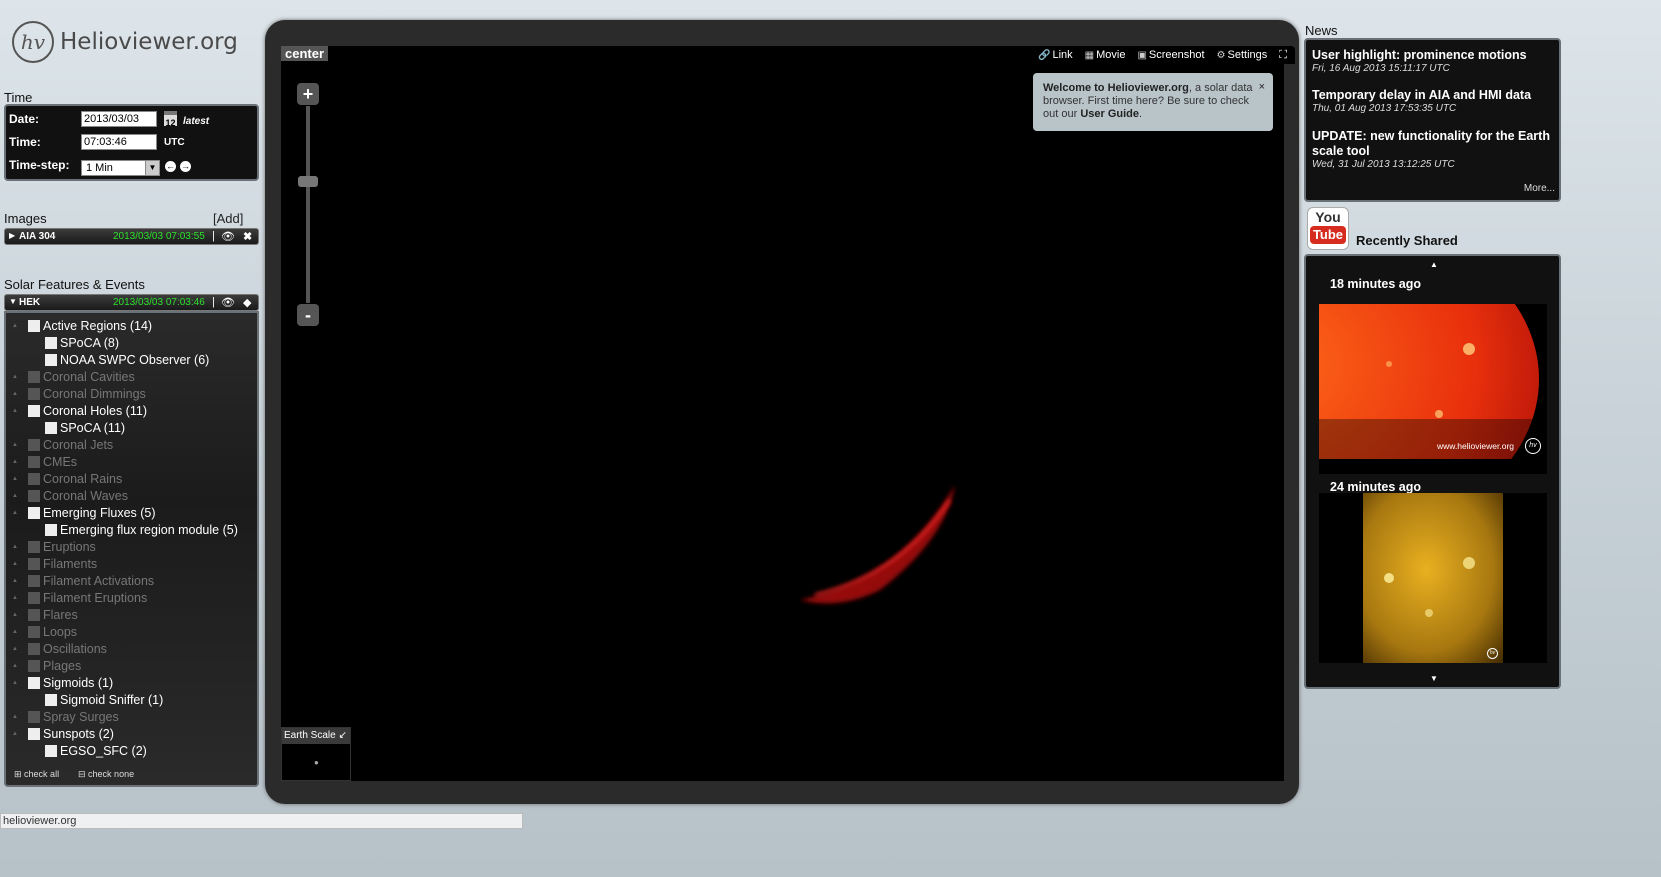  What do you see at coordinates (83, 580) in the screenshot?
I see `feature-tree-item: ▲ Filament Activations` at bounding box center [83, 580].